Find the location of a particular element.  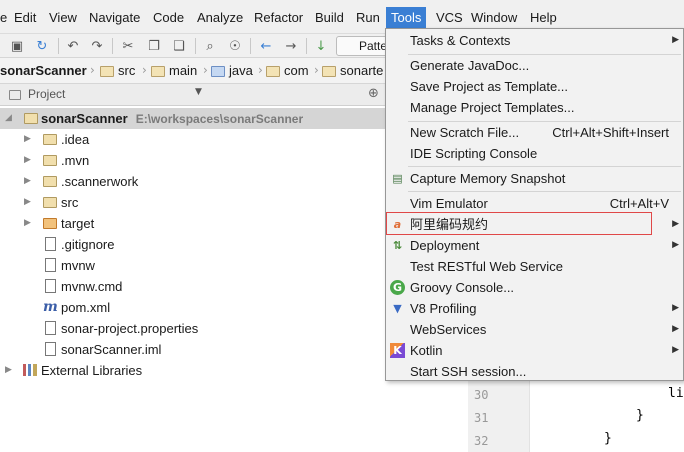

find-icon: ⌕ is located at coordinates (210, 46).